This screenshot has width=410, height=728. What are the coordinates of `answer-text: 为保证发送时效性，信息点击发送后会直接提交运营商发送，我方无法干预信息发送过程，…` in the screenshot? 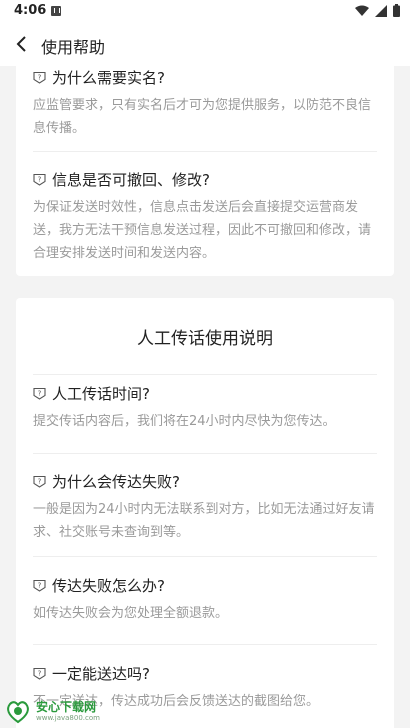 It's located at (202, 230).